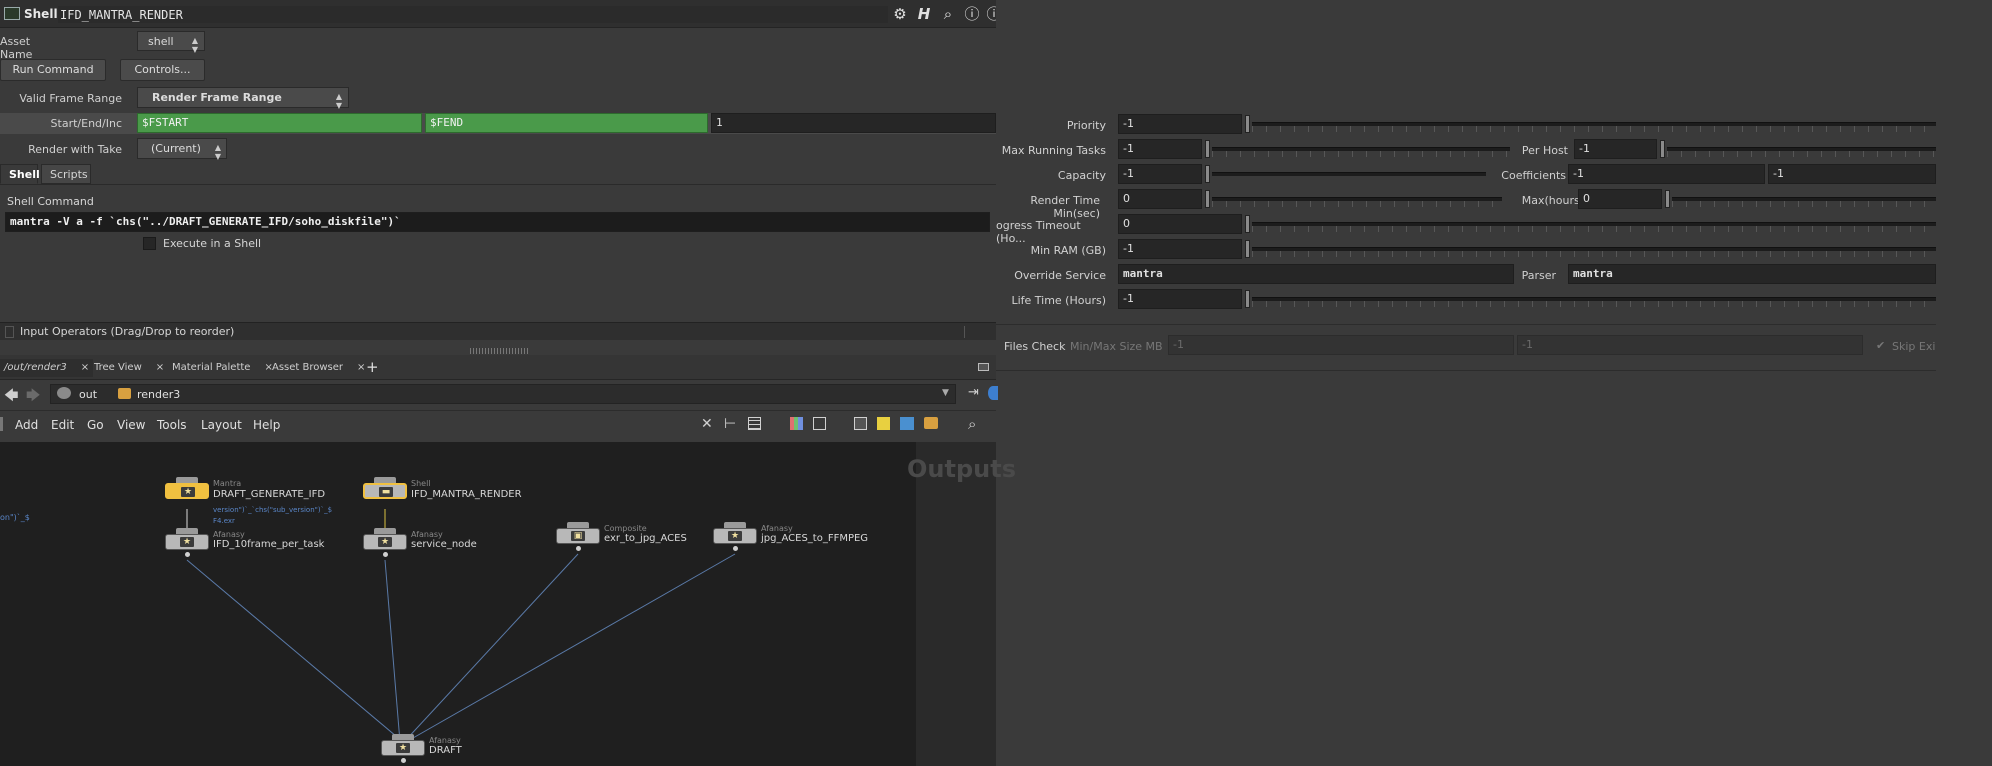 This screenshot has height=766, width=1992. Describe the element at coordinates (131, 425) in the screenshot. I see `menu-view: View` at that location.